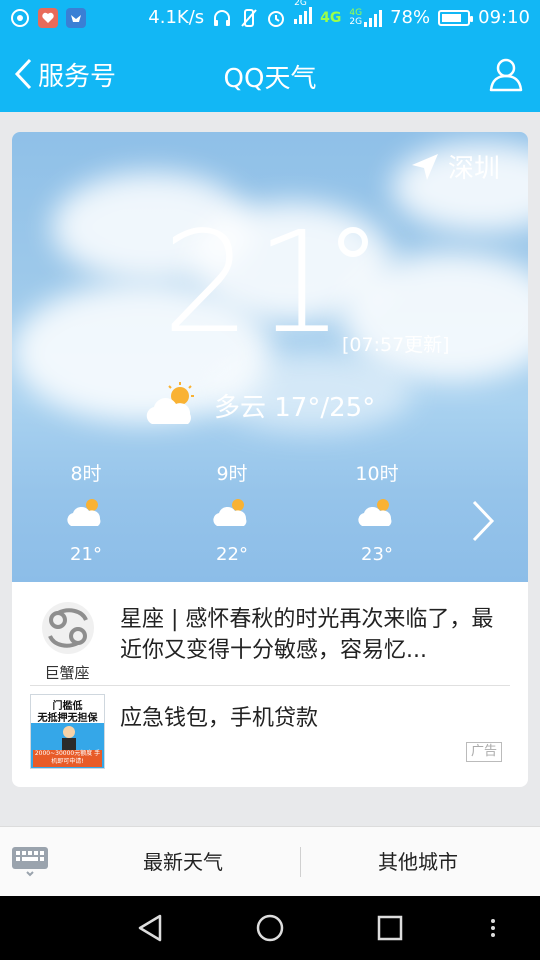 Image resolution: width=540 pixels, height=960 pixels. Describe the element at coordinates (366, 17) in the screenshot. I see `signal-4g-icon: 4G 2G` at that location.